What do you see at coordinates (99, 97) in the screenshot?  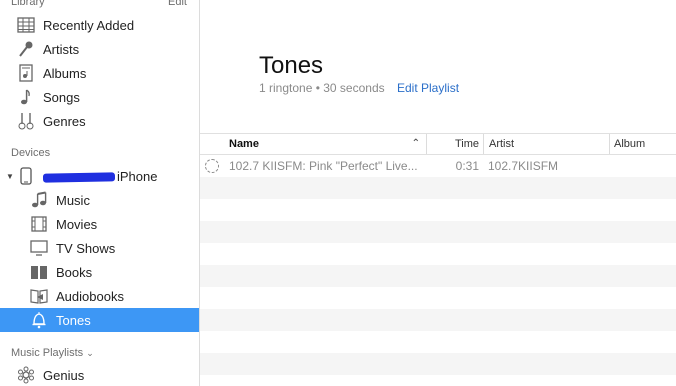 I see `sidebar-item-songs: Songs` at bounding box center [99, 97].